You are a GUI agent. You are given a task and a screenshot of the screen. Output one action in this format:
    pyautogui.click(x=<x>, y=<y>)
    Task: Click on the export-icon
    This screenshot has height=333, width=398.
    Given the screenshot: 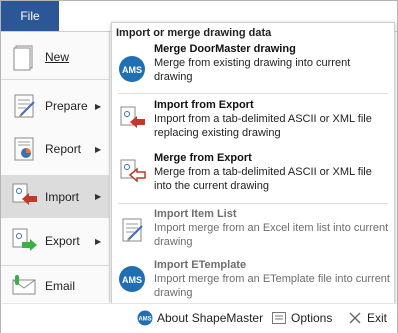 What is the action you would take?
    pyautogui.click(x=24, y=239)
    